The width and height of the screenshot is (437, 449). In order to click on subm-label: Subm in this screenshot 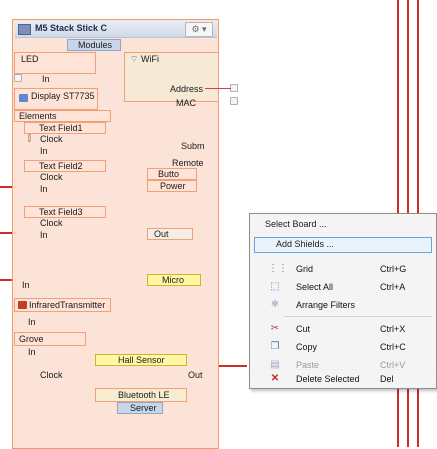, I will do `click(193, 146)`.